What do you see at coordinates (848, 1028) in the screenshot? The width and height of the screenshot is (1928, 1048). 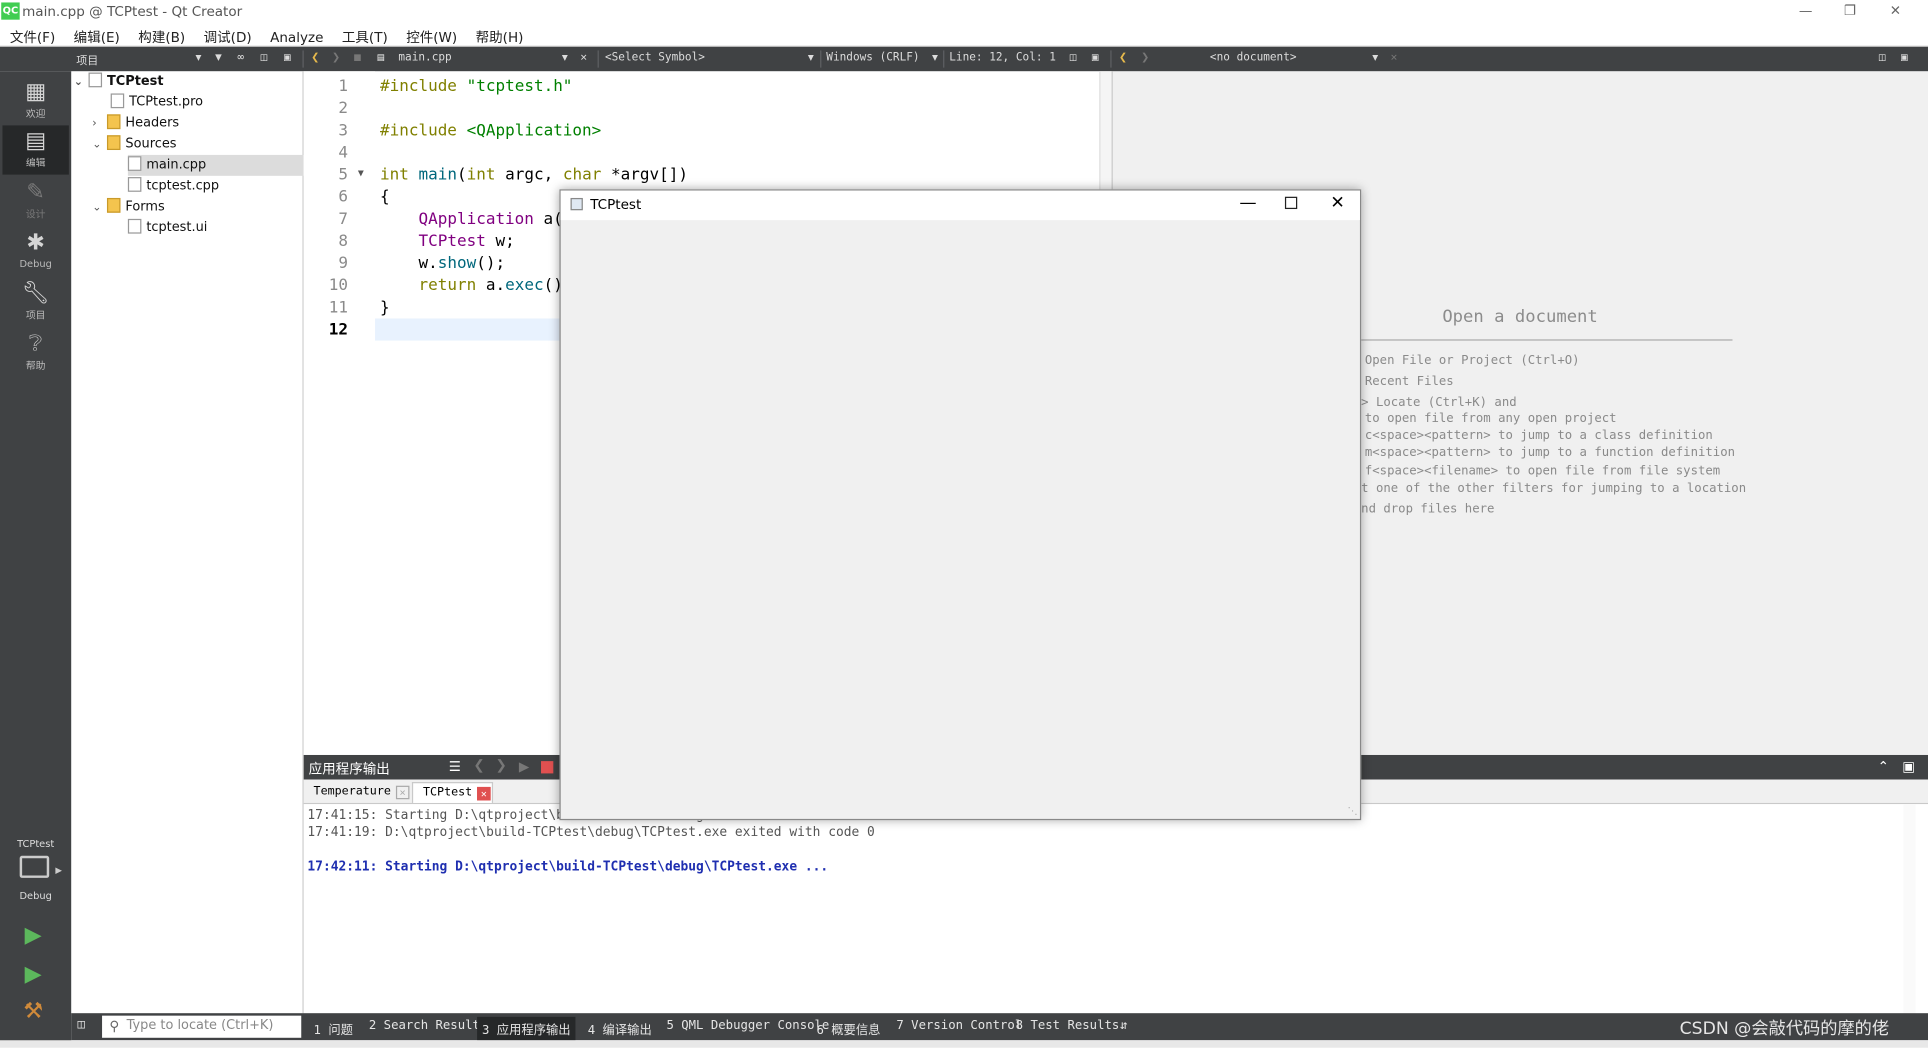 I see `status-tab-general-messages: 6 概要信息` at bounding box center [848, 1028].